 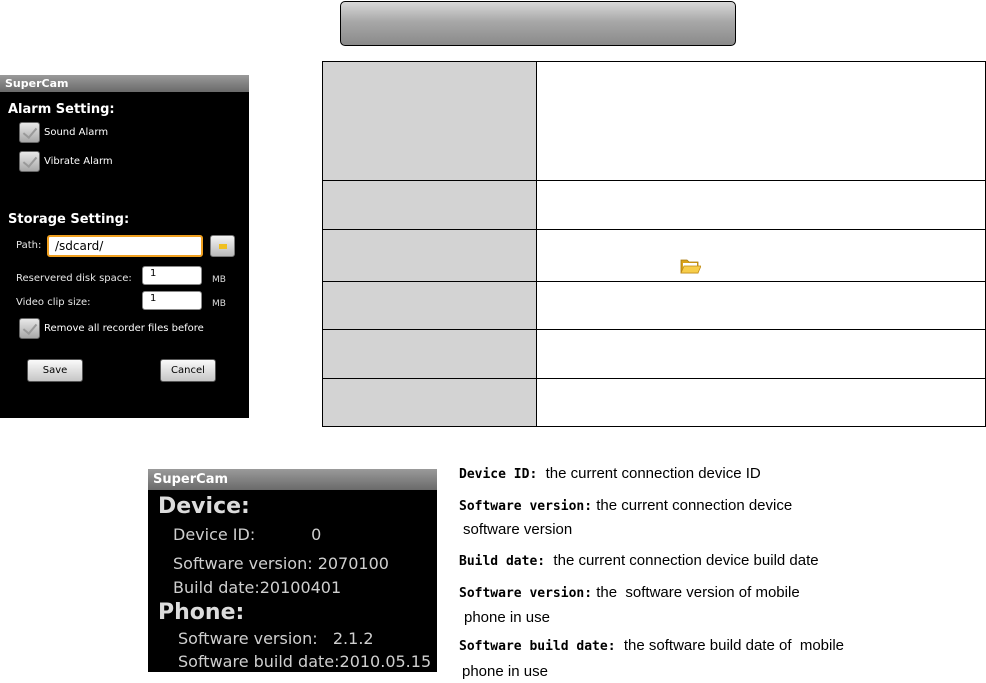 What do you see at coordinates (76, 132) in the screenshot?
I see `sound-alarm-label: Sound Alarm` at bounding box center [76, 132].